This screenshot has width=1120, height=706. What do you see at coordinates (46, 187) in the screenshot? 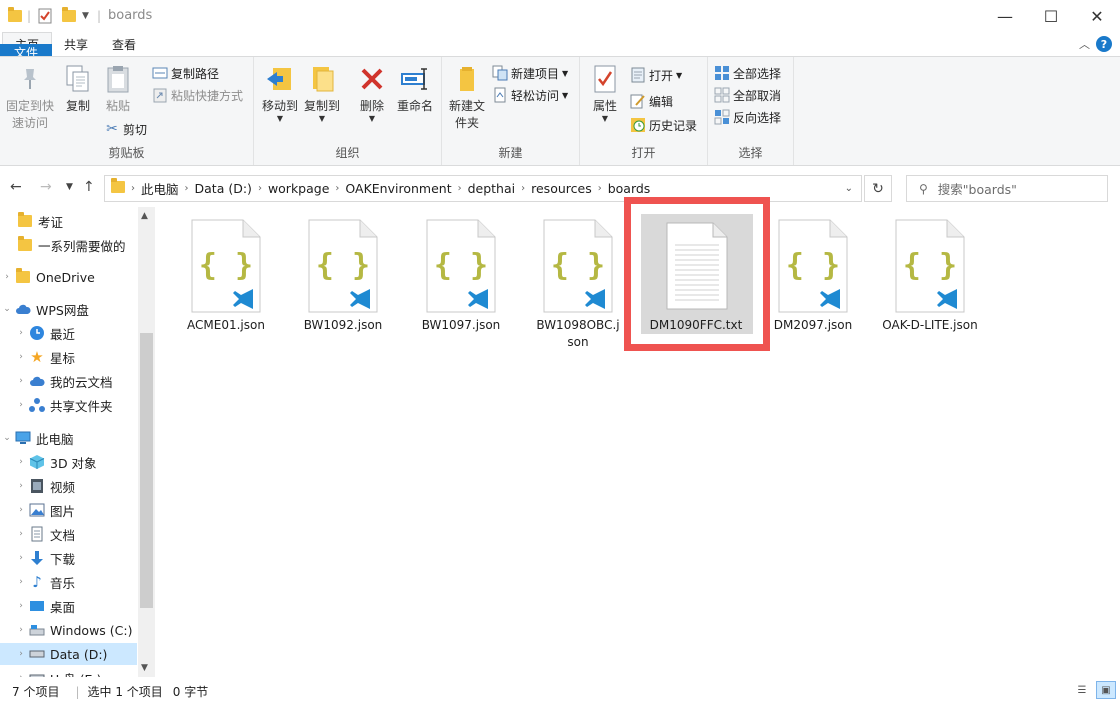
I see `forward-arrow-icon: →` at bounding box center [46, 187].